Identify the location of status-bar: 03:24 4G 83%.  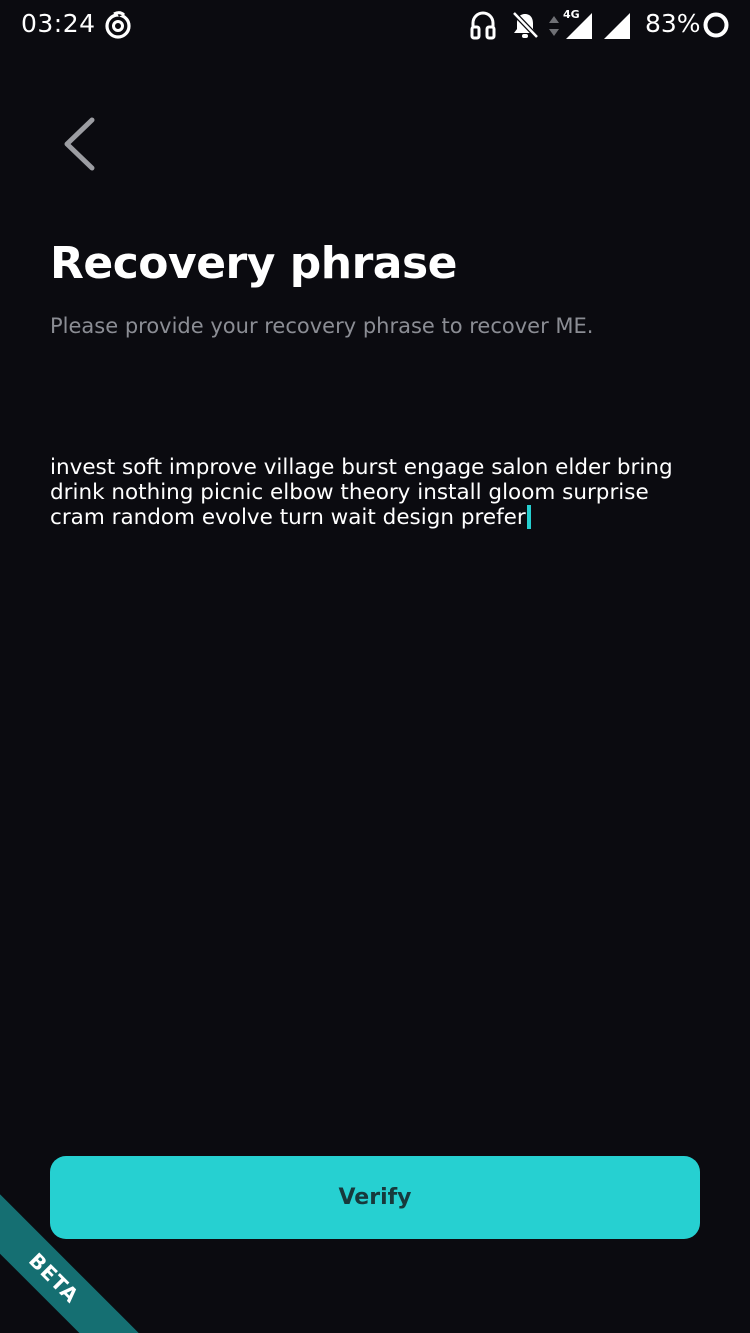
(375, 26).